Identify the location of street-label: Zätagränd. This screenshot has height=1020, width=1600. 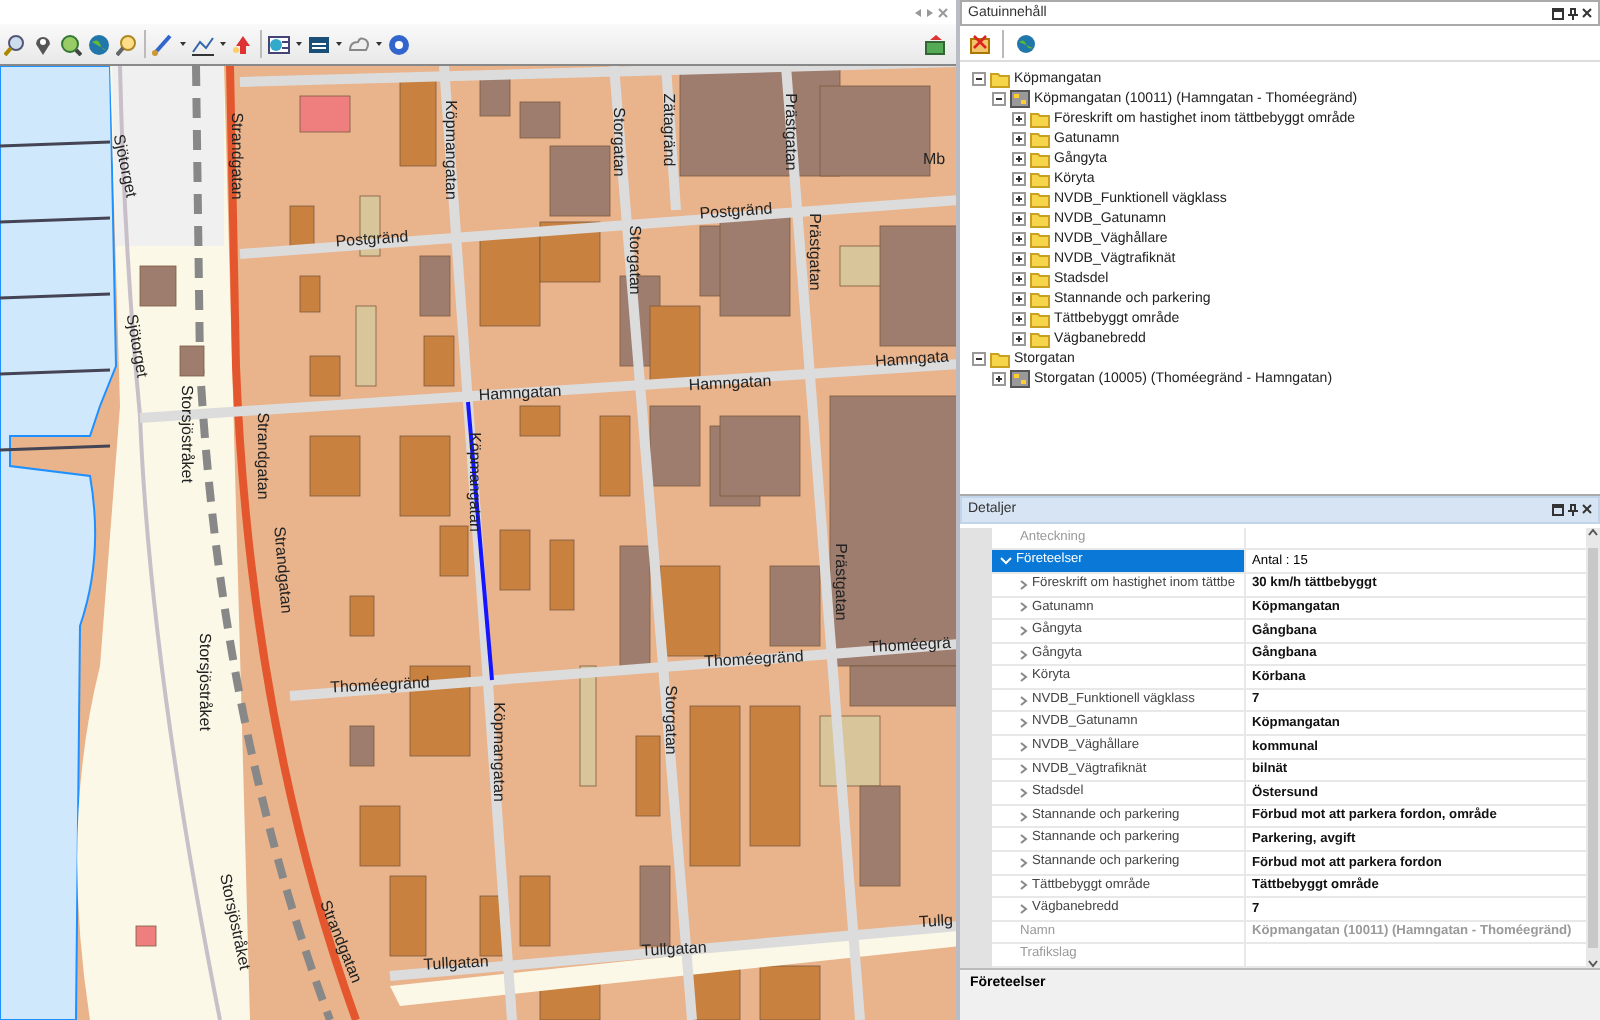
(668, 130).